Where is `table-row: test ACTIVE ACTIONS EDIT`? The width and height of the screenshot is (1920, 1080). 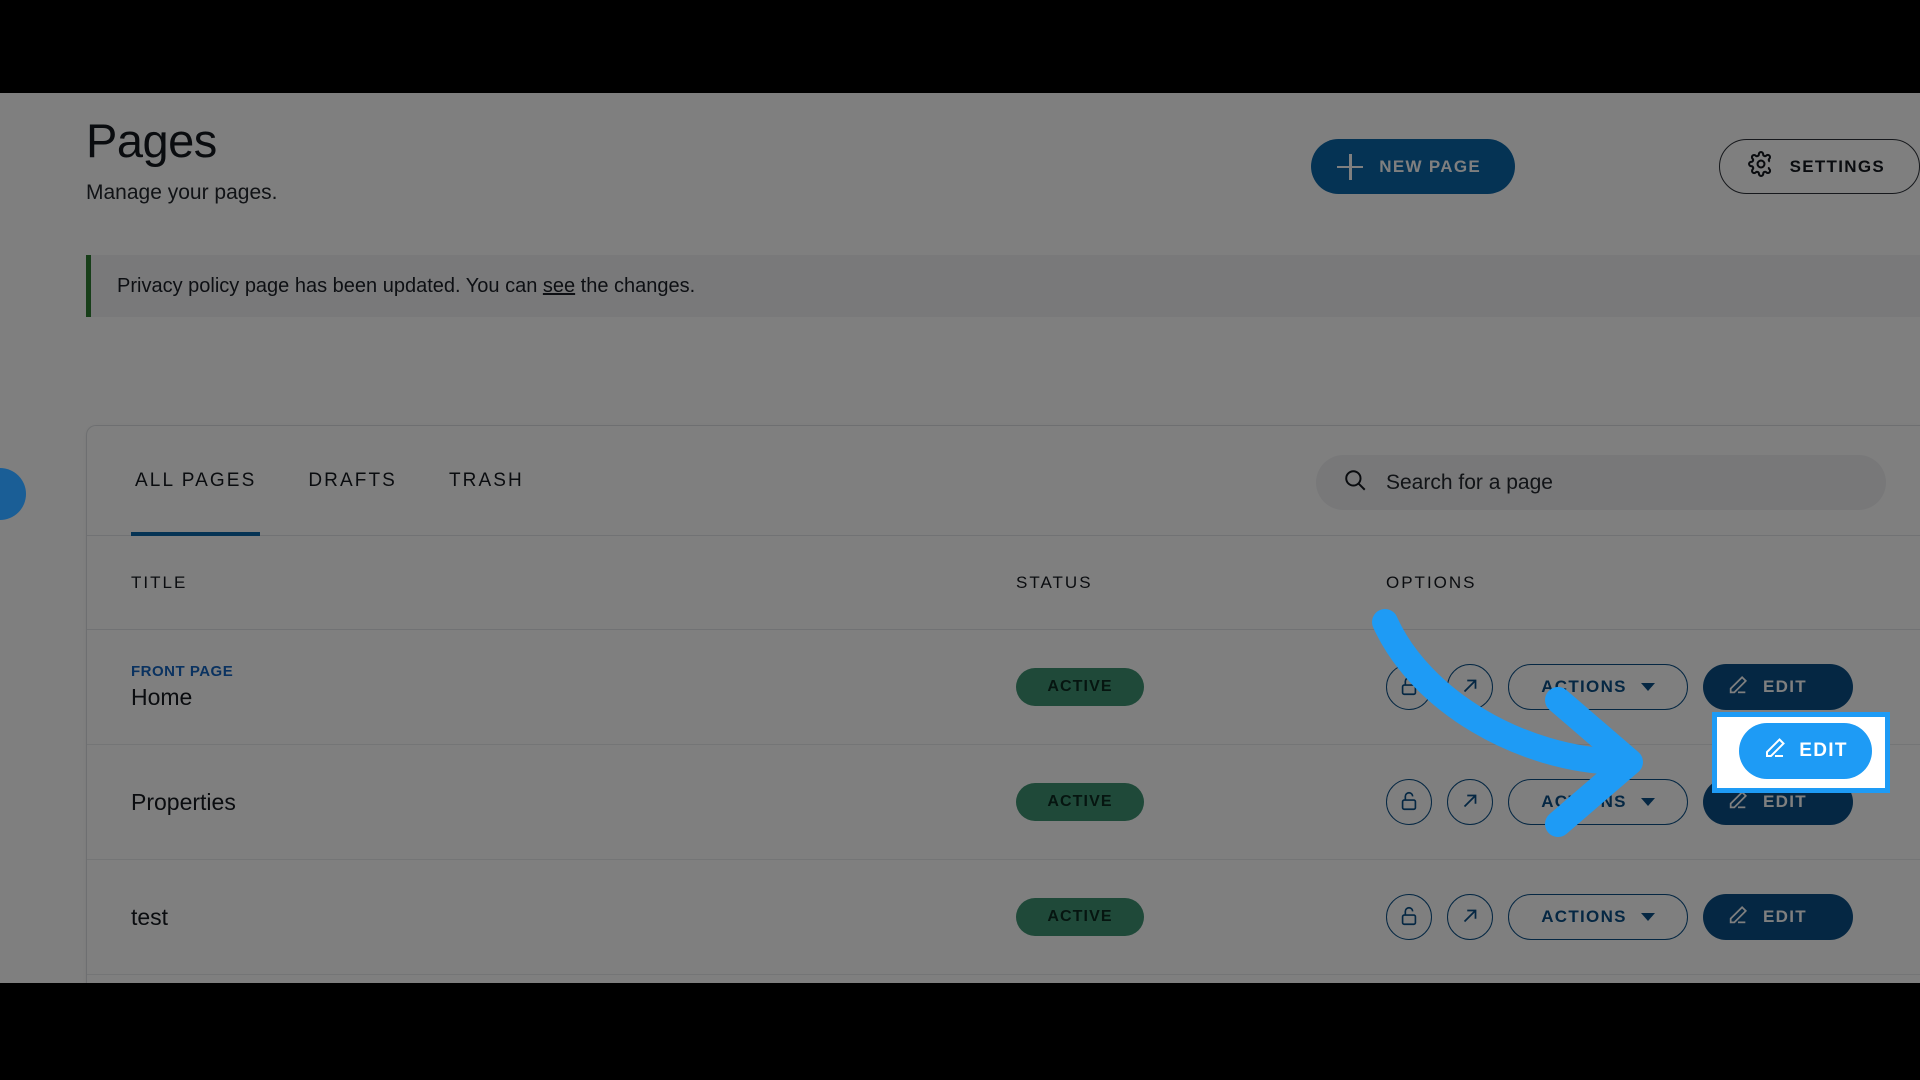 table-row: test ACTIVE ACTIONS EDIT is located at coordinates (1003, 917).